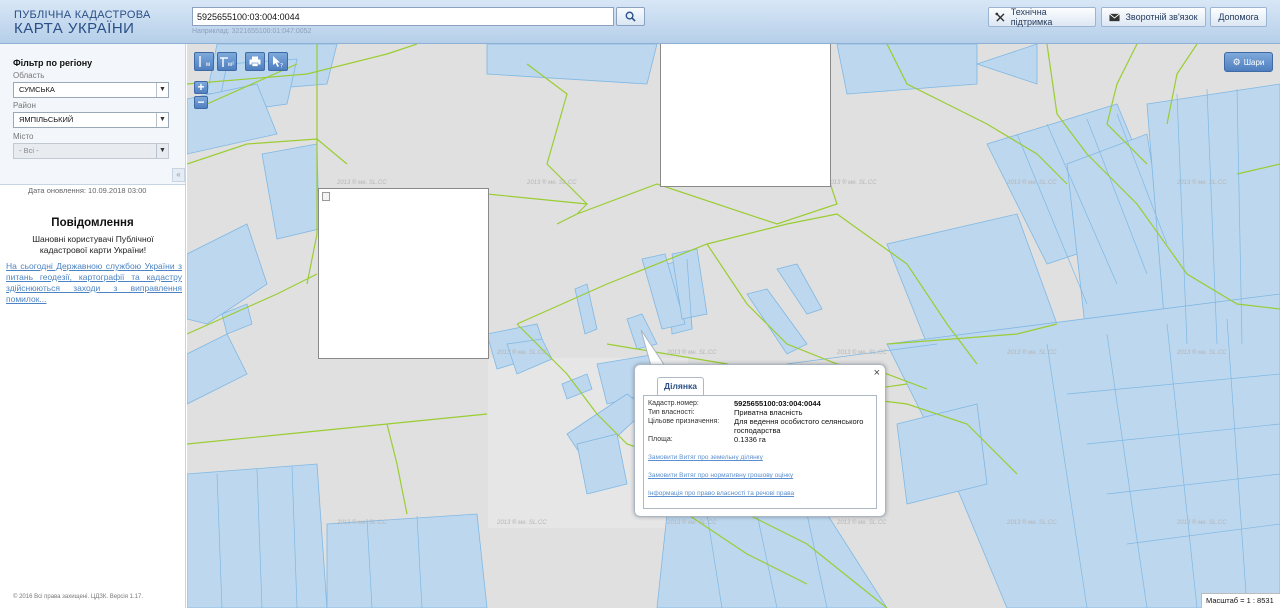 The height and width of the screenshot is (608, 1280). I want to click on gear-icon: ⚙, so click(1236, 61).